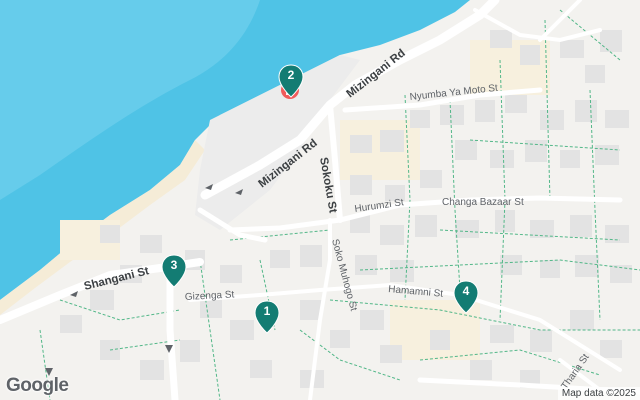  I want to click on map-marker-3: 3, so click(174, 271).